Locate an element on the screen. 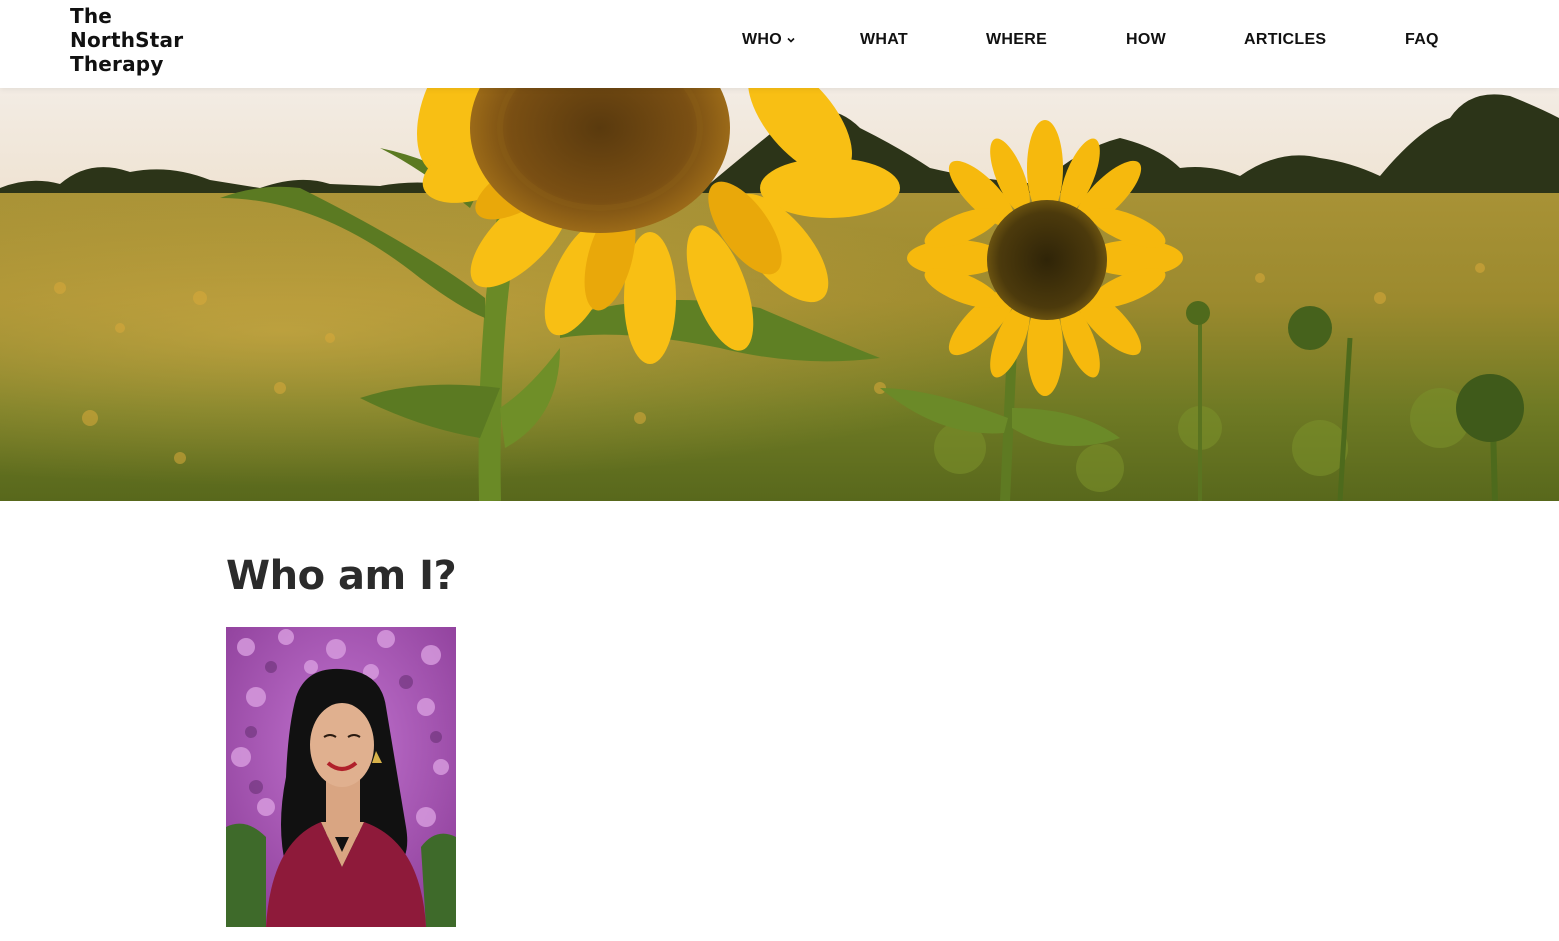  main-nav: WHO WHAT WHERE HOW ARTICLES FAQ is located at coordinates (779, 41).